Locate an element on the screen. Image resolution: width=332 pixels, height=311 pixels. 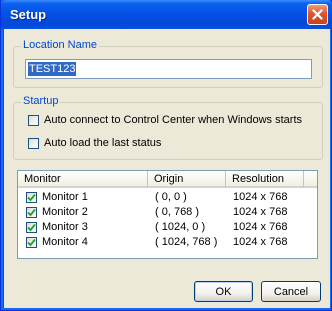
column-header-filler is located at coordinates (310, 179).